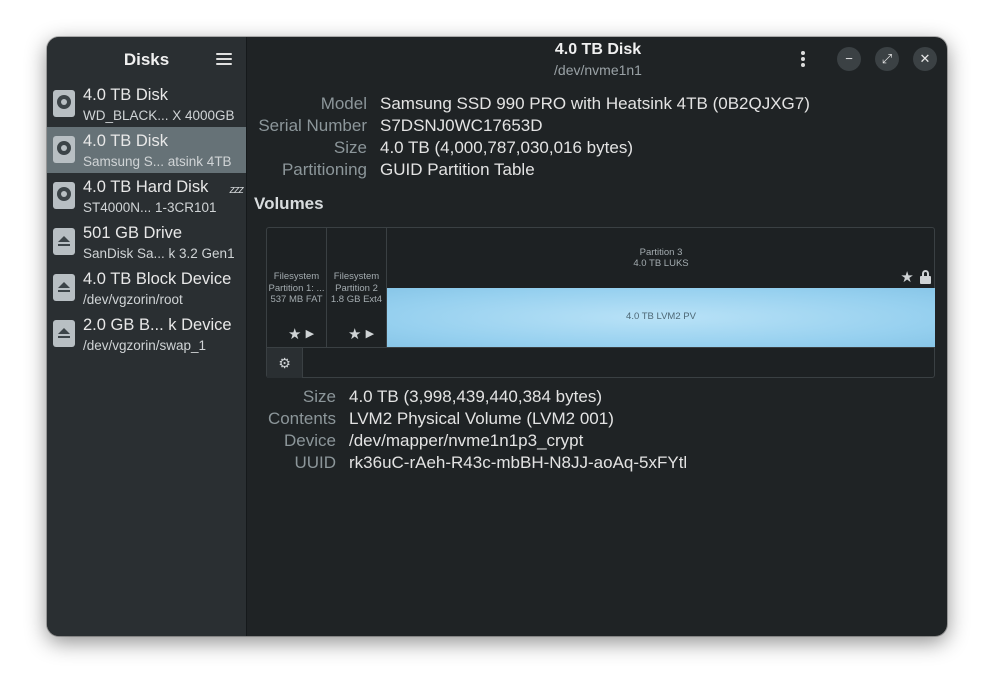  Describe the element at coordinates (301, 418) in the screenshot. I see `volume-contents-label: Contents` at that location.